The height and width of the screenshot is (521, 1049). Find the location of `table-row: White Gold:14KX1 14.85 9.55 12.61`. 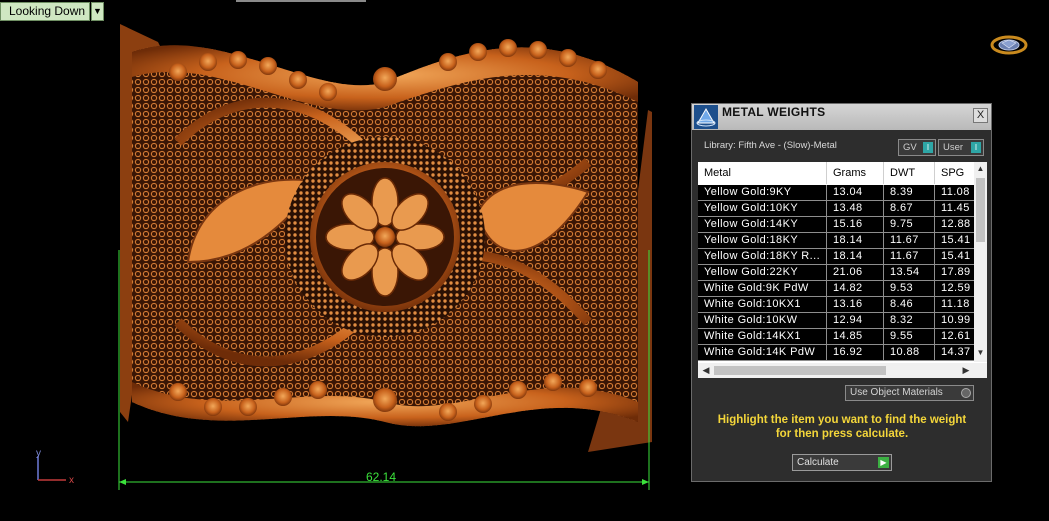

table-row: White Gold:14KX1 14.85 9.55 12.61 is located at coordinates (836, 337).